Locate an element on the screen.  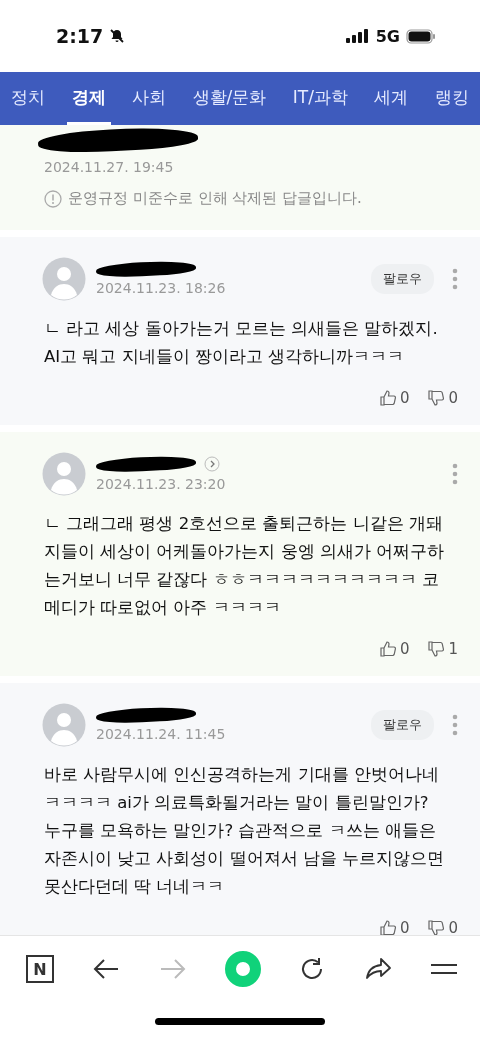
comment-date: 2024.11.27. 19:45 is located at coordinates (109, 167).